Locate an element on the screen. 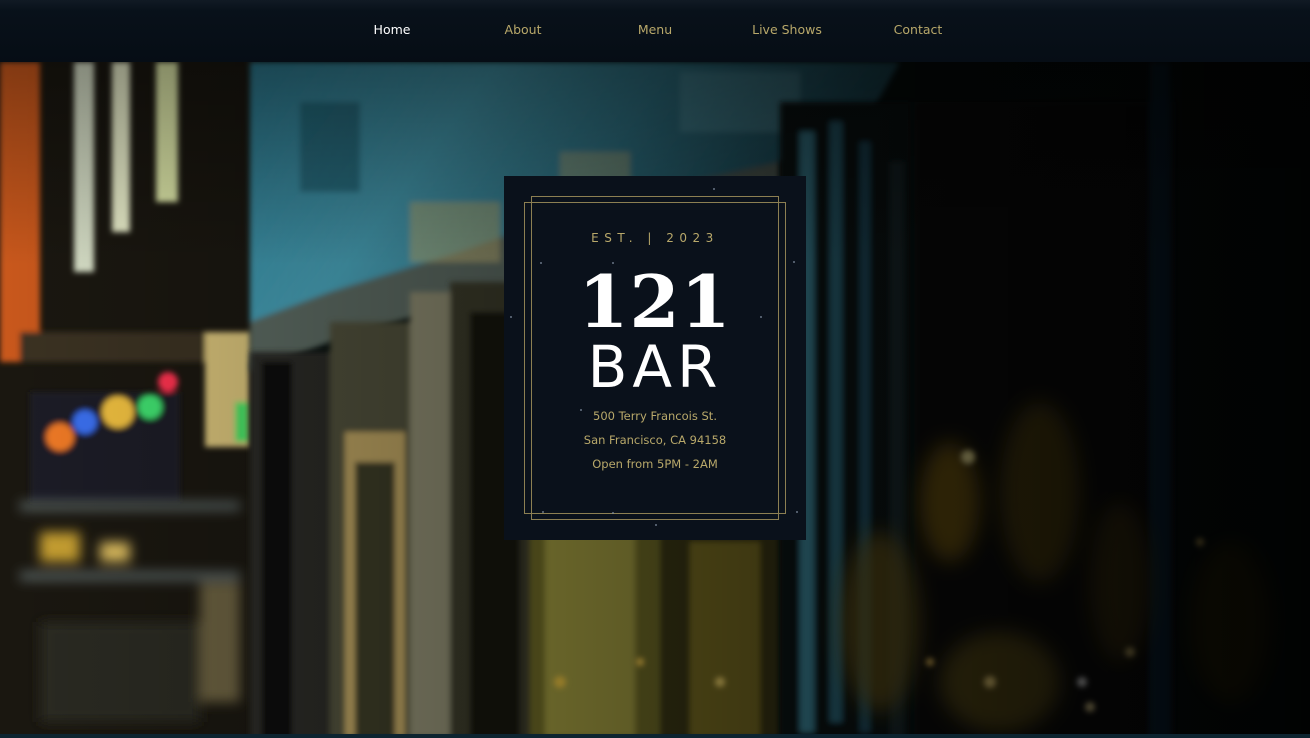 The width and height of the screenshot is (1310, 738). opening-hours: Open from 5PM - 2AM is located at coordinates (655, 464).